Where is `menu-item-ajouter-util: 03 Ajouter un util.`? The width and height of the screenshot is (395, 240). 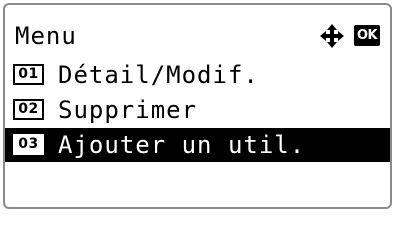
menu-item-ajouter-util: 03 Ajouter un util. is located at coordinates (197, 145).